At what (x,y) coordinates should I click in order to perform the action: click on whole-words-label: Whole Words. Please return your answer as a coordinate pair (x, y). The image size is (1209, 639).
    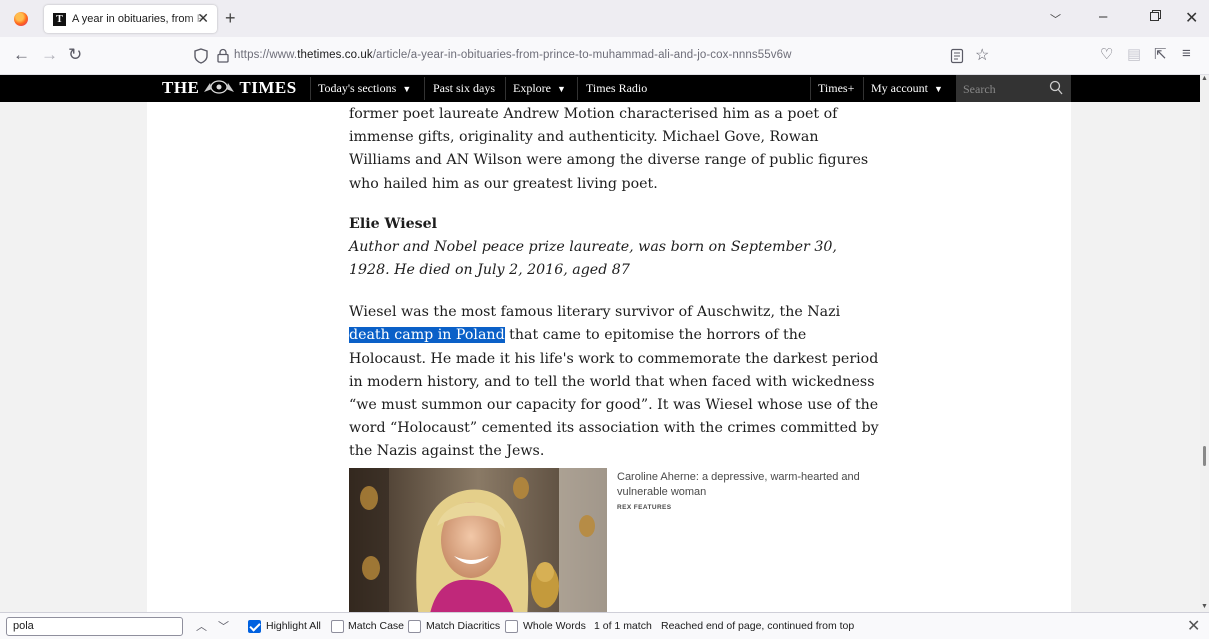
    Looking at the image, I should click on (554, 626).